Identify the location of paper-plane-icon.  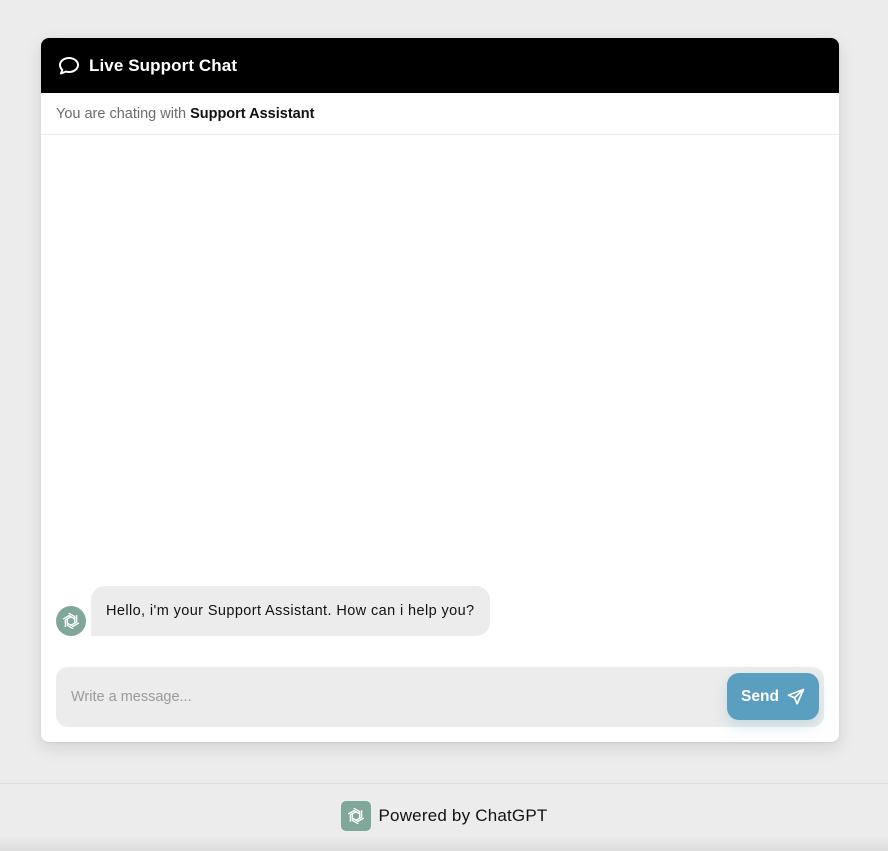
(796, 697).